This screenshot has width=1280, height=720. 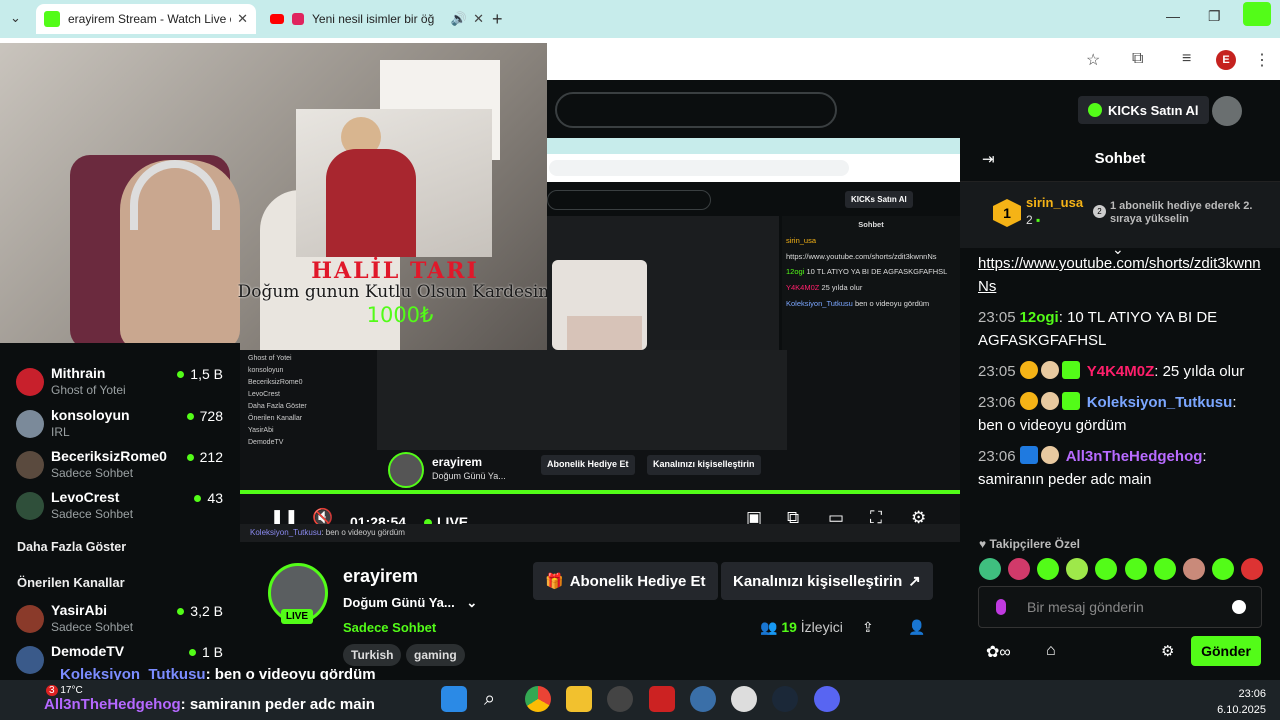 What do you see at coordinates (827, 581) in the screenshot?
I see `customize-channel-button: Kanalınızı kişiselleştirin ↗` at bounding box center [827, 581].